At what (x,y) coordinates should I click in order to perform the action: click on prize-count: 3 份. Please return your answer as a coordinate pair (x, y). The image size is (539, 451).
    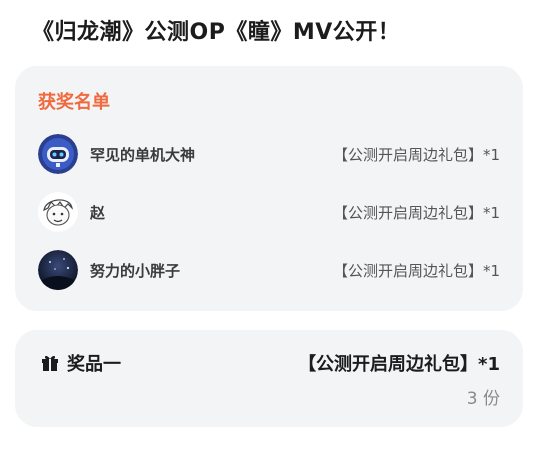
    Looking at the image, I should click on (483, 399).